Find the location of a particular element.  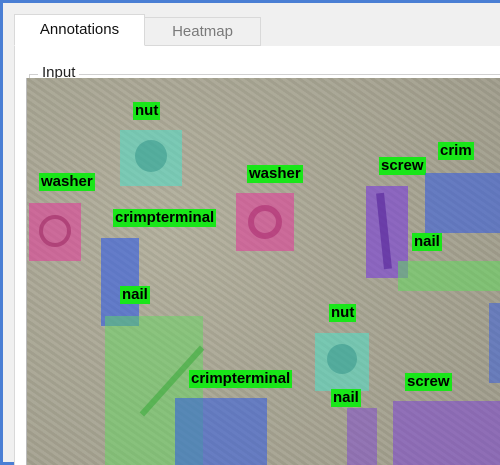

annotation-label: crim is located at coordinates (456, 151).